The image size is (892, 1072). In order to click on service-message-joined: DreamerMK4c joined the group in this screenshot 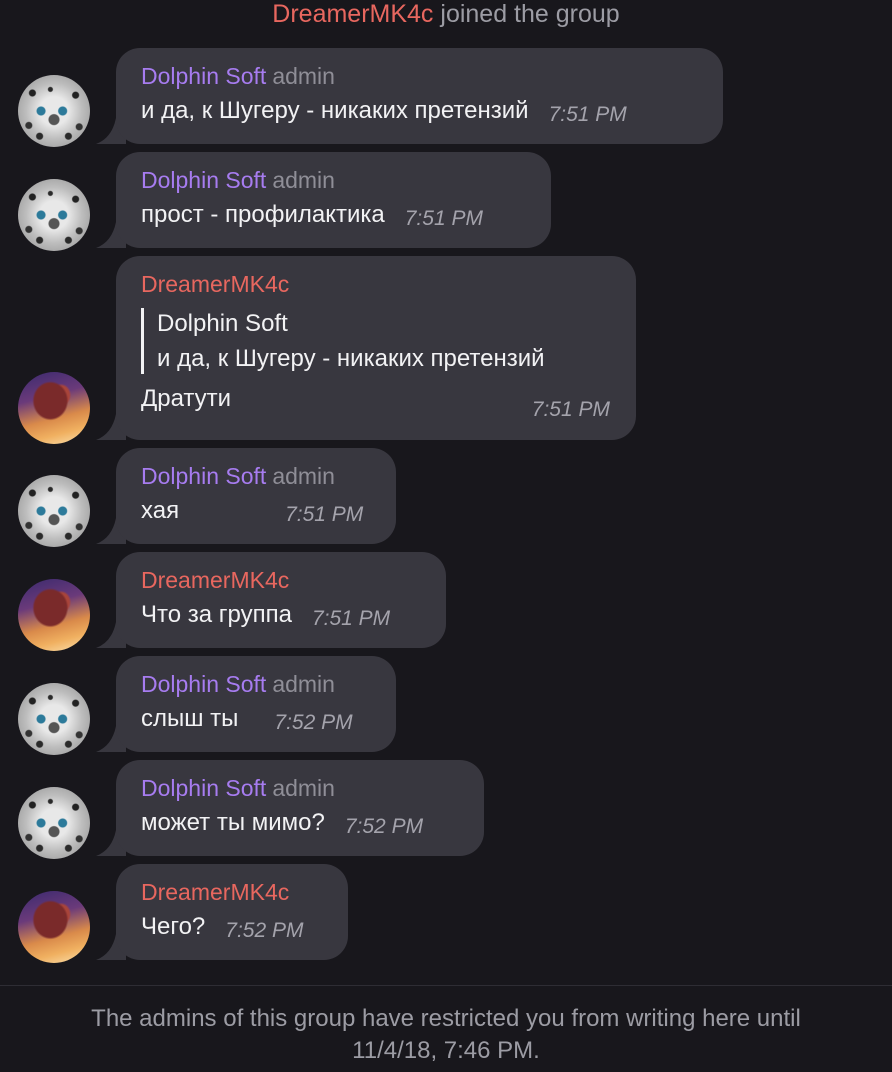, I will do `click(446, 14)`.